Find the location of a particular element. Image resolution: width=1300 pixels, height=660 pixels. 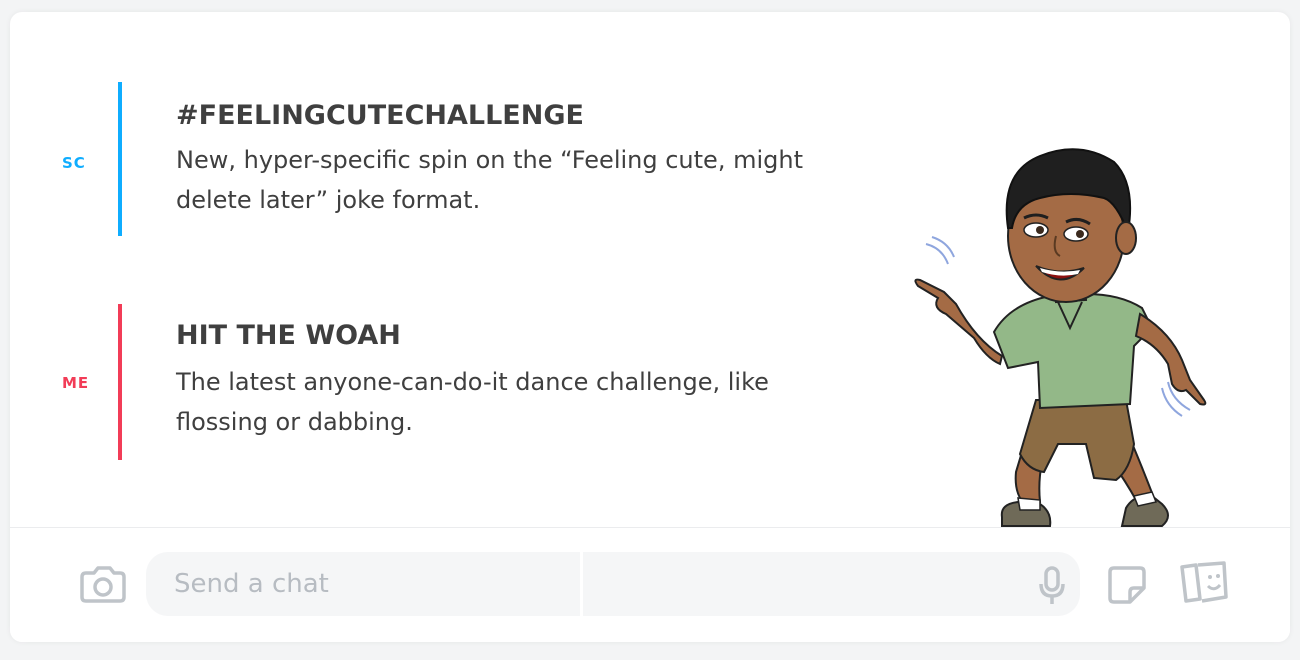

sticker-icon is located at coordinates (1127, 585).